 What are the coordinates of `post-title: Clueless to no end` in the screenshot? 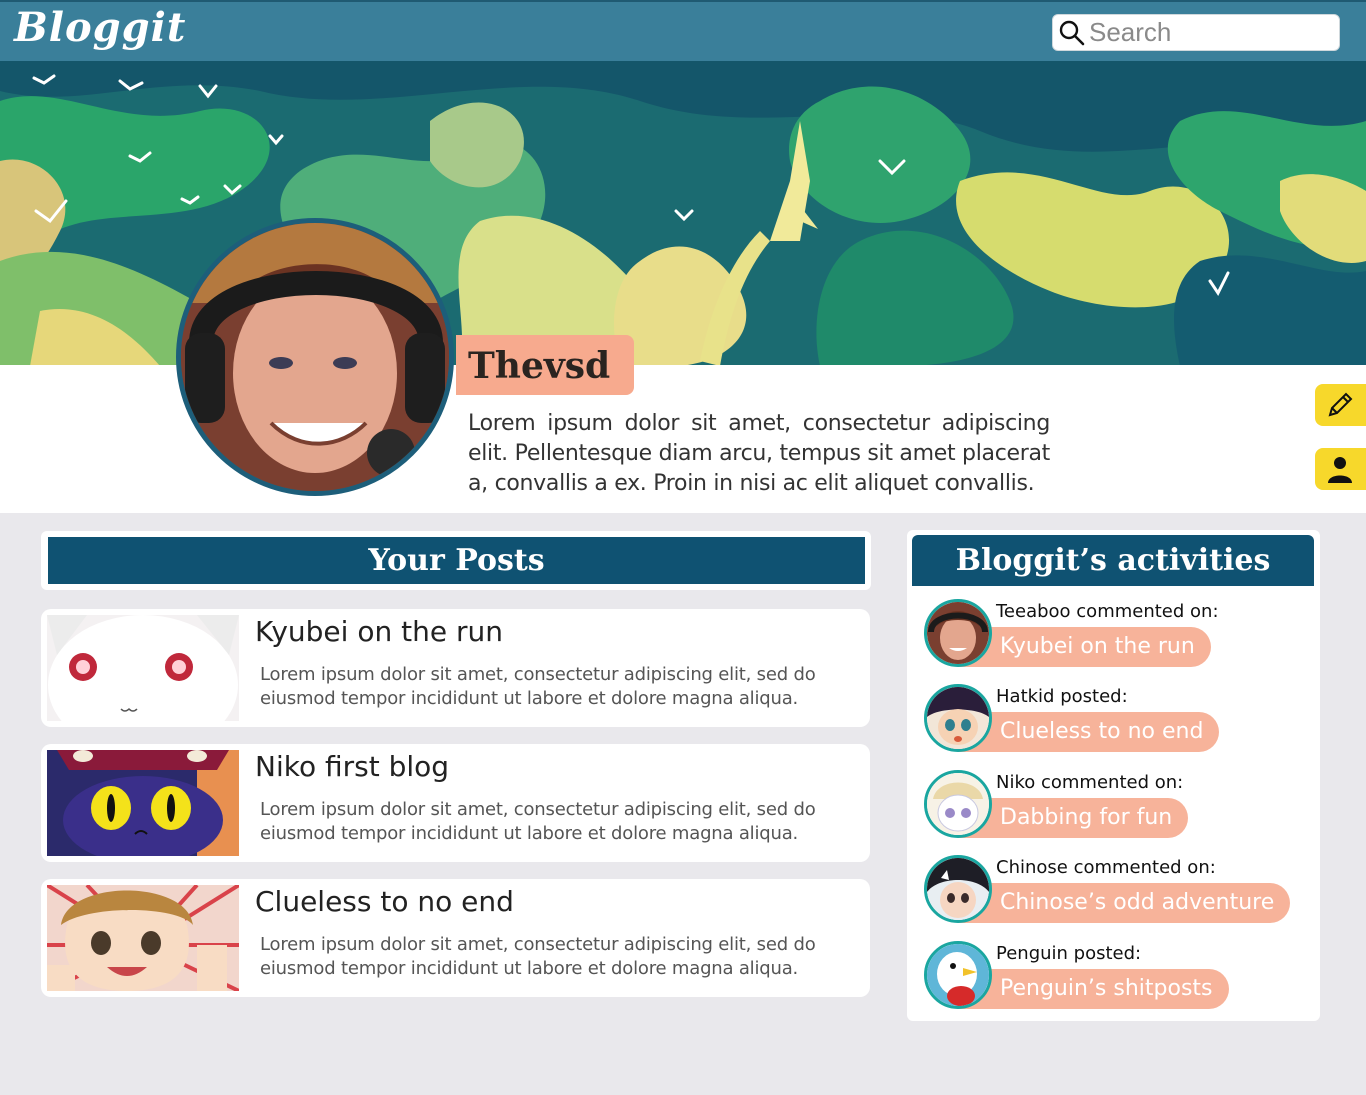 It's located at (384, 901).